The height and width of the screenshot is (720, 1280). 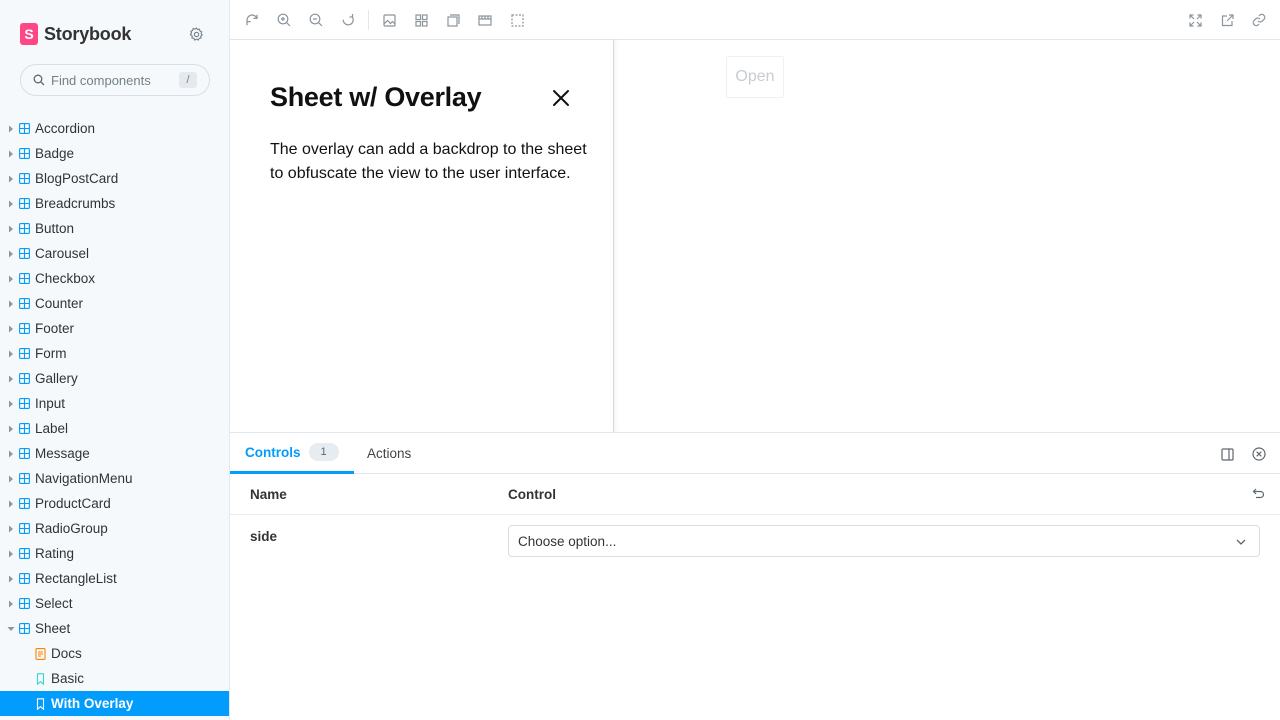 I want to click on controls-count-badge: 1, so click(x=323, y=452).